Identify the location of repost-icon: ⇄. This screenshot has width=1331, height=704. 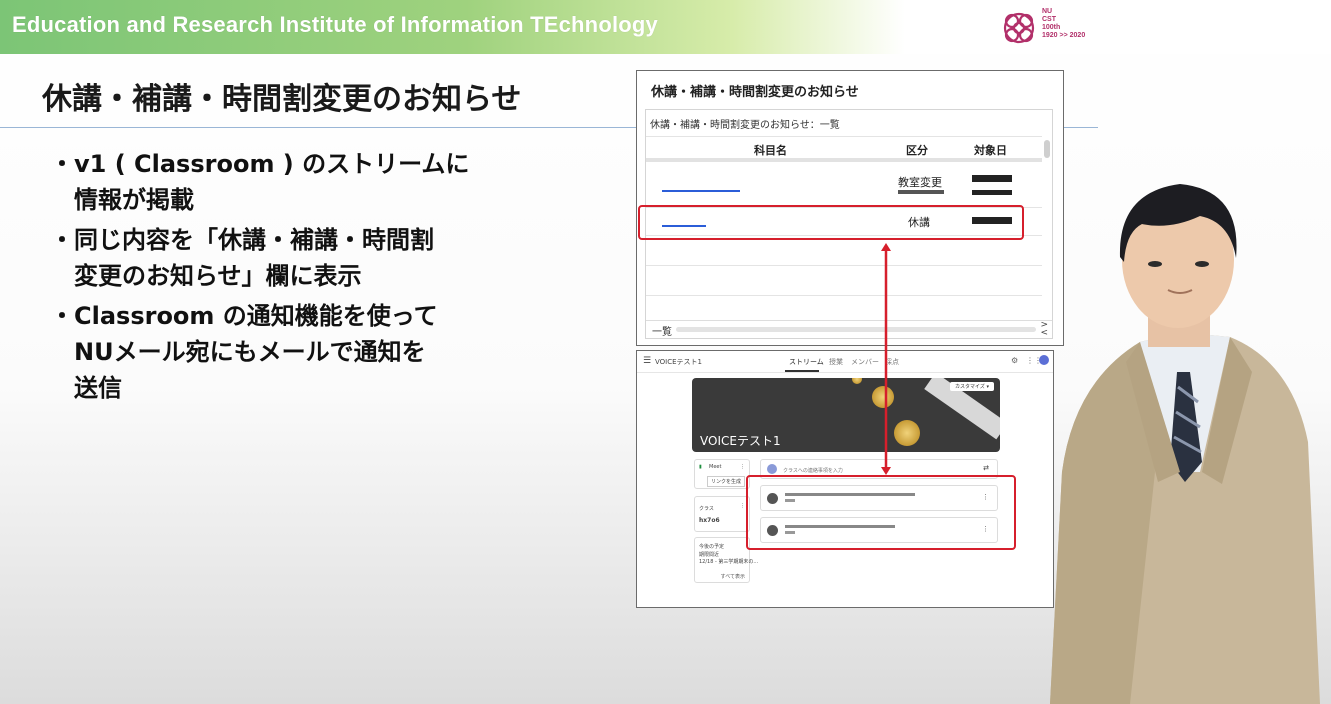
(986, 468).